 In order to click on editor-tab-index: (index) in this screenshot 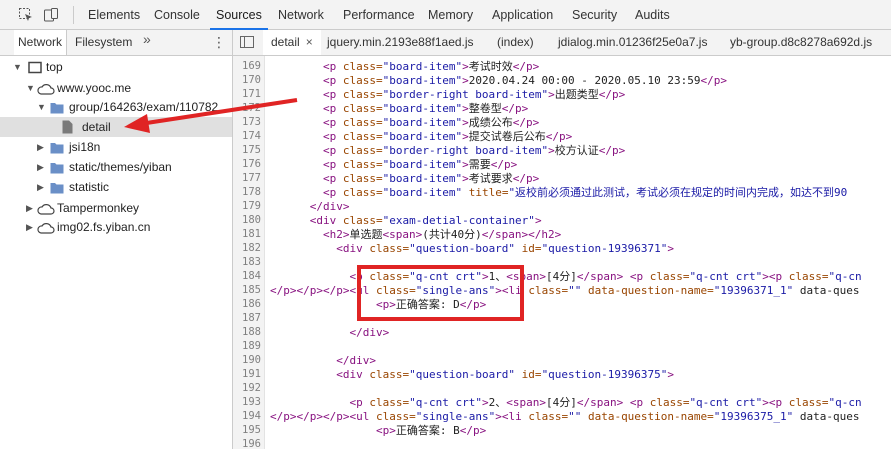, I will do `click(515, 42)`.